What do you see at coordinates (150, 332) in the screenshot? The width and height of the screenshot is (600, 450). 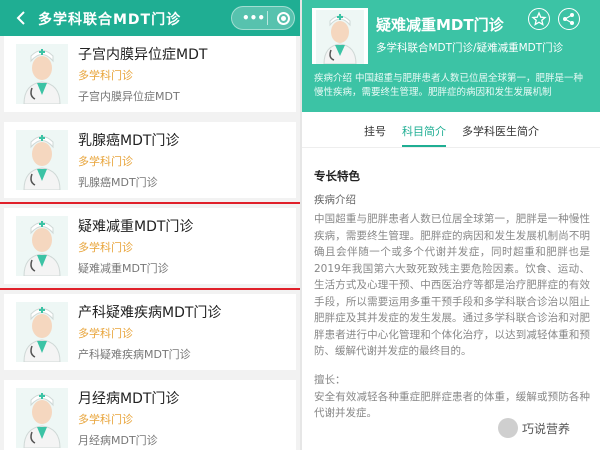 I see `clinic-card: 产科疑难疾病MDT门诊 多学科门诊 产科疑难疾病MDT门诊` at bounding box center [150, 332].